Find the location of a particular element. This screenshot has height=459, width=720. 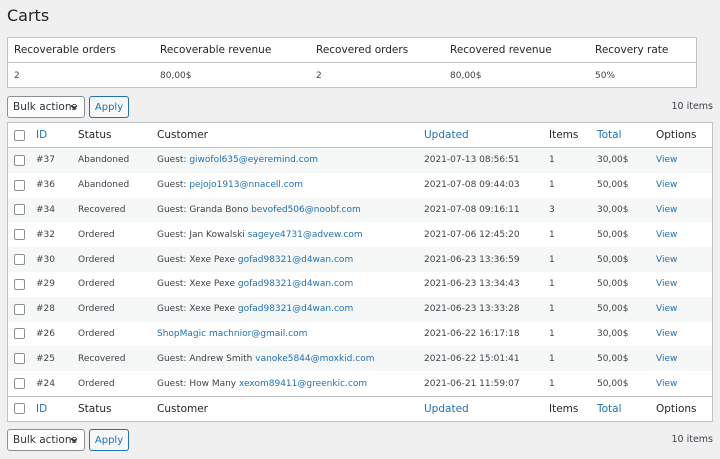

column-header-total: Total is located at coordinates (609, 135).